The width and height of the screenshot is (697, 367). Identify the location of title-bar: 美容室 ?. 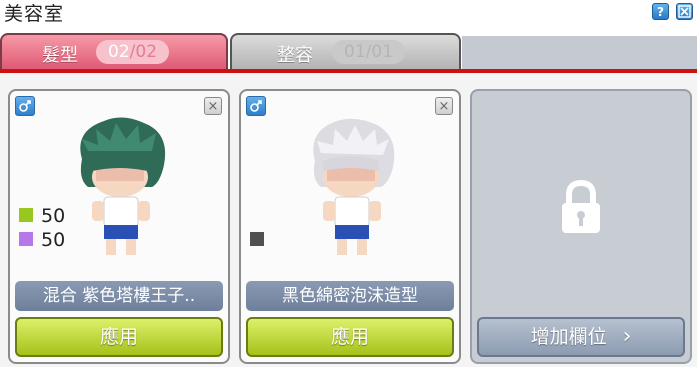
(348, 12).